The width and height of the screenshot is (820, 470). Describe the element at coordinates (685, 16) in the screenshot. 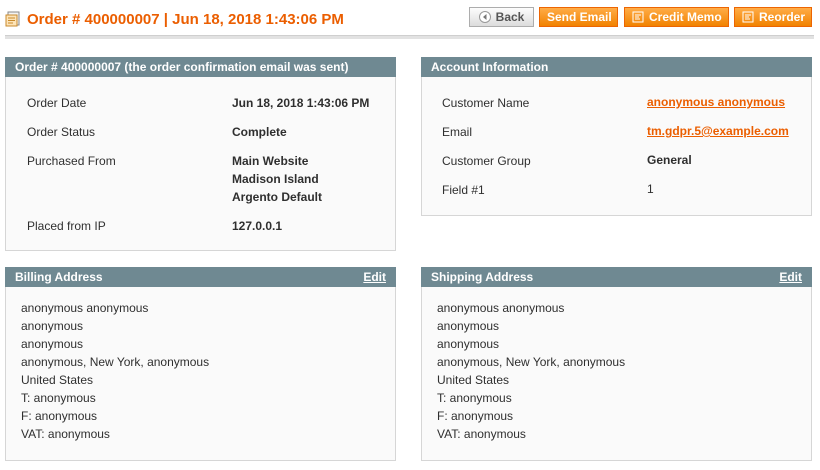

I see `credit-memo-label: Credit Memo` at that location.